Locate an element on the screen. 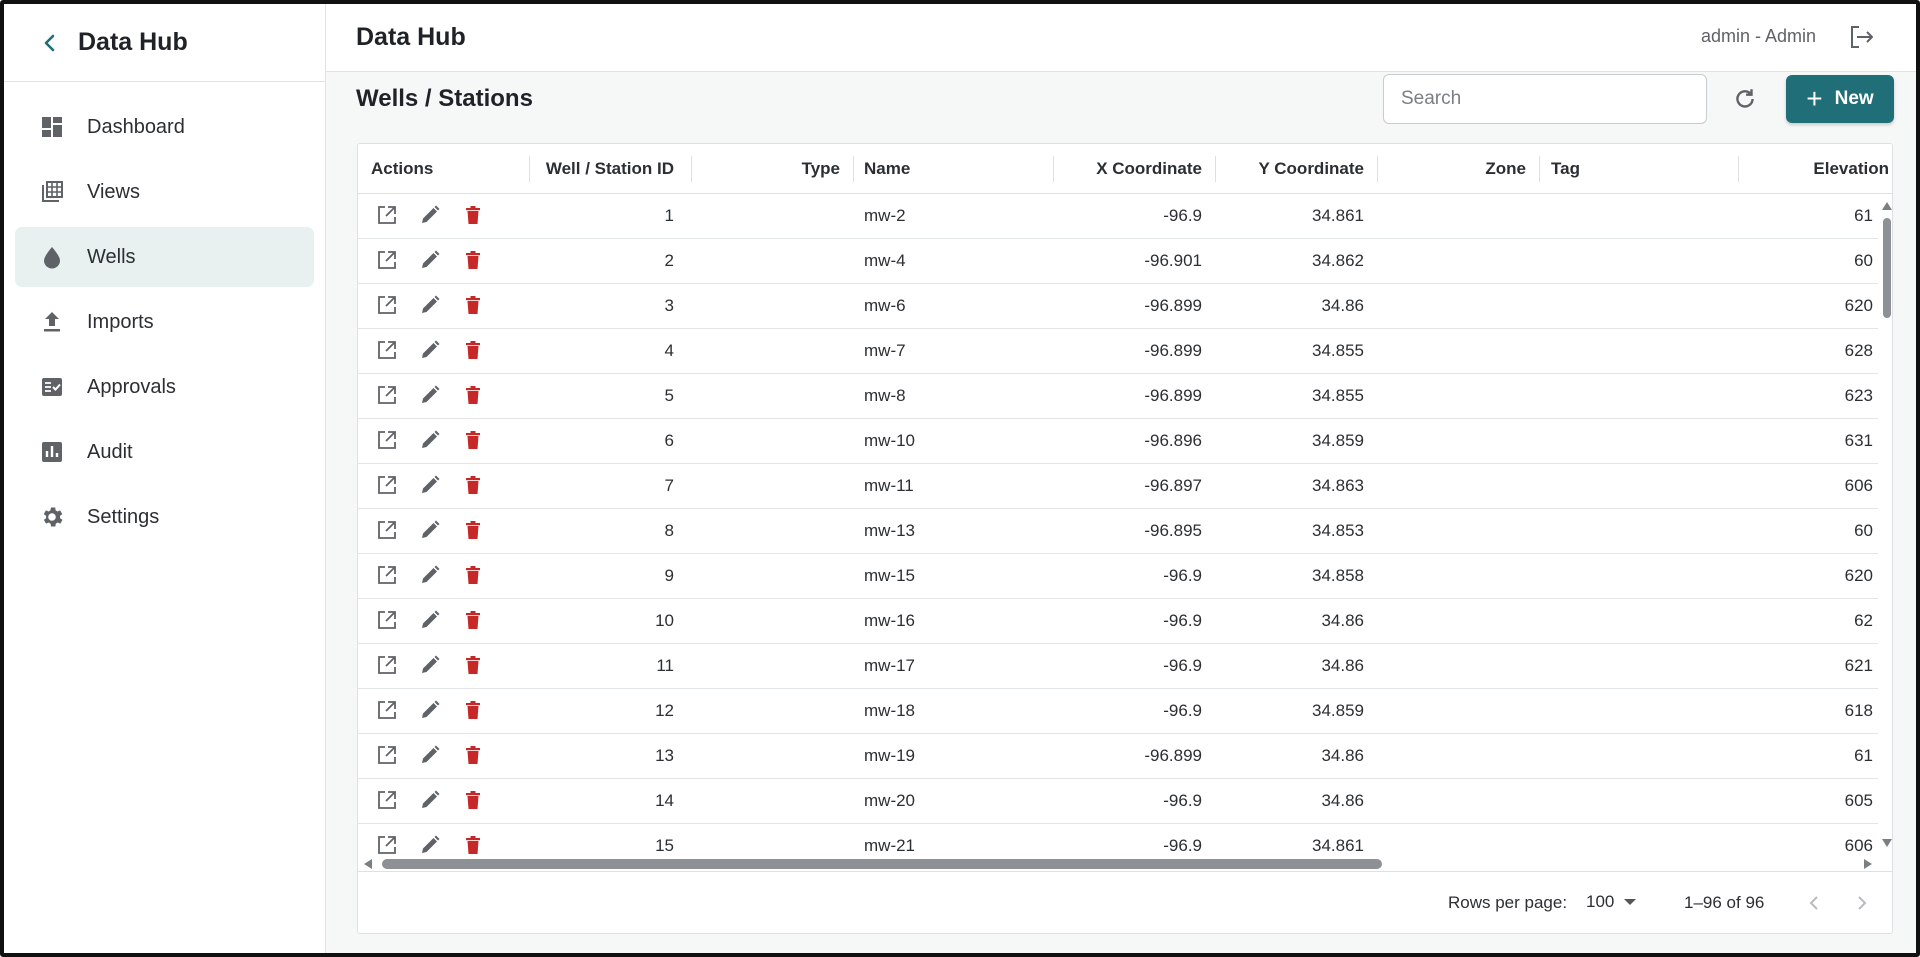 This screenshot has height=957, width=1920. column-header-name: Name is located at coordinates (954, 168).